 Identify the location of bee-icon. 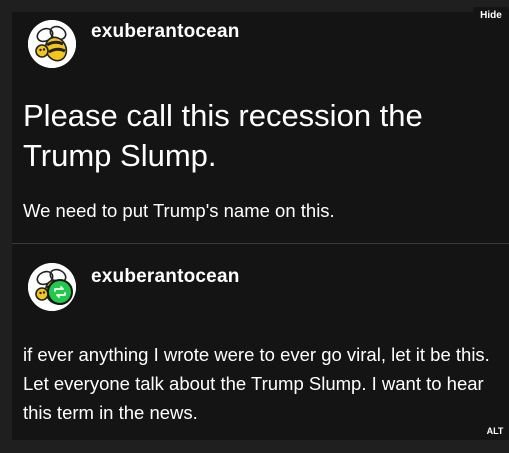
(52, 44).